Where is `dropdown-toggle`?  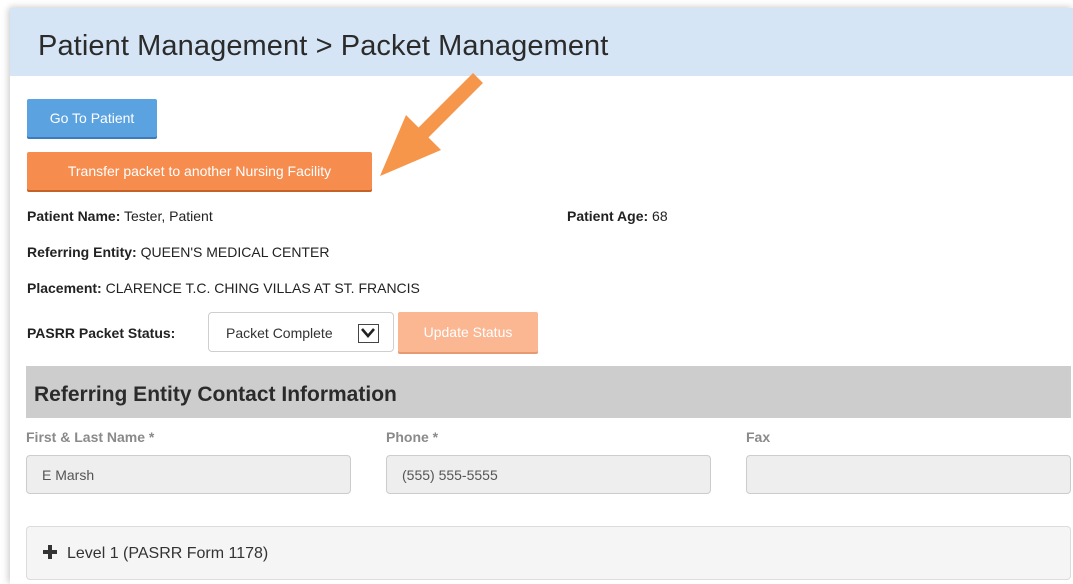 dropdown-toggle is located at coordinates (368, 333).